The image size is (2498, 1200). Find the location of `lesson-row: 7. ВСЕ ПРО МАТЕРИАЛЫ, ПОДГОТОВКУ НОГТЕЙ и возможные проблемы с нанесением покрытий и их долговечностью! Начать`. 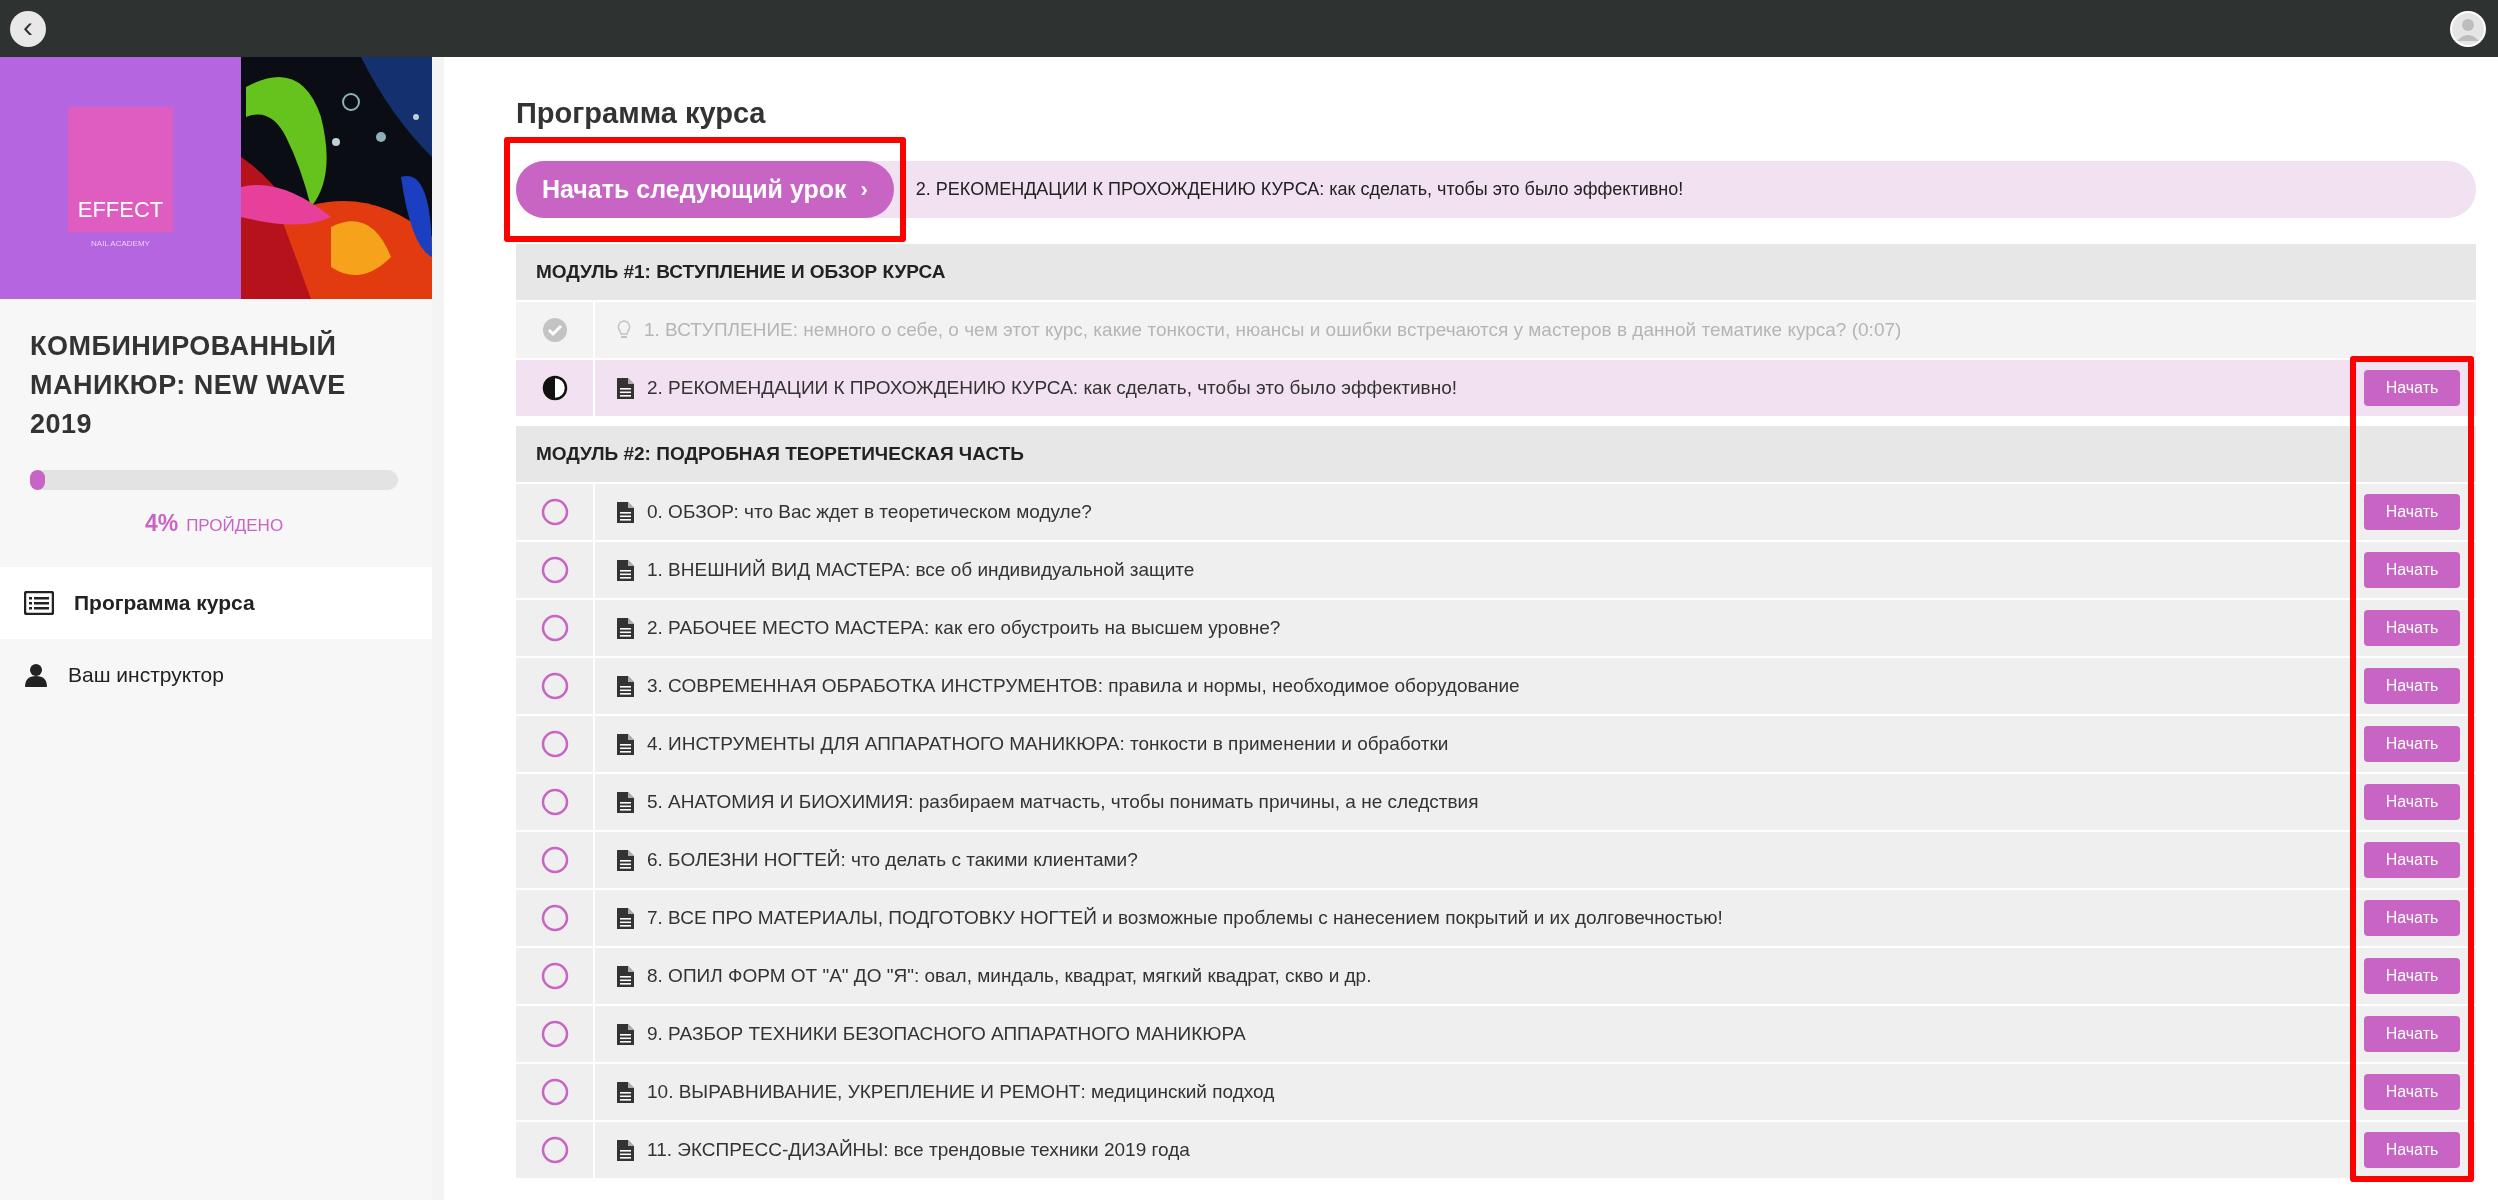

lesson-row: 7. ВСЕ ПРО МАТЕРИАЛЫ, ПОДГОТОВКУ НОГТЕЙ и возможные проблемы с нанесением покрытий и их долговечностью! Начать is located at coordinates (1496, 918).